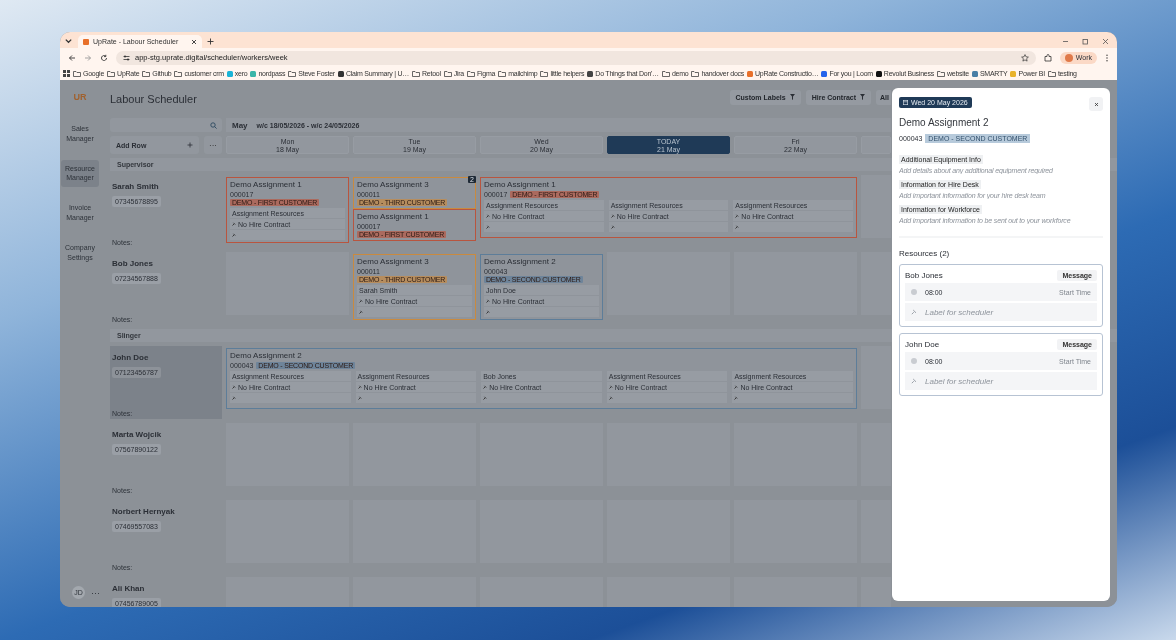  I want to click on resource-name: Bob Jones, so click(924, 275).